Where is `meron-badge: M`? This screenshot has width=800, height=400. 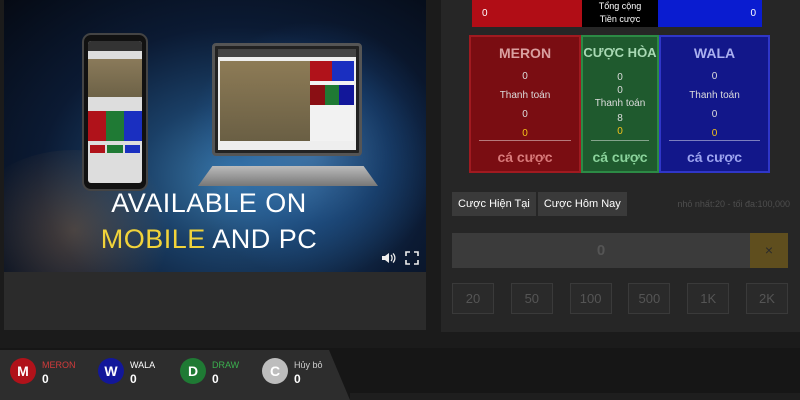
meron-badge: M is located at coordinates (23, 371).